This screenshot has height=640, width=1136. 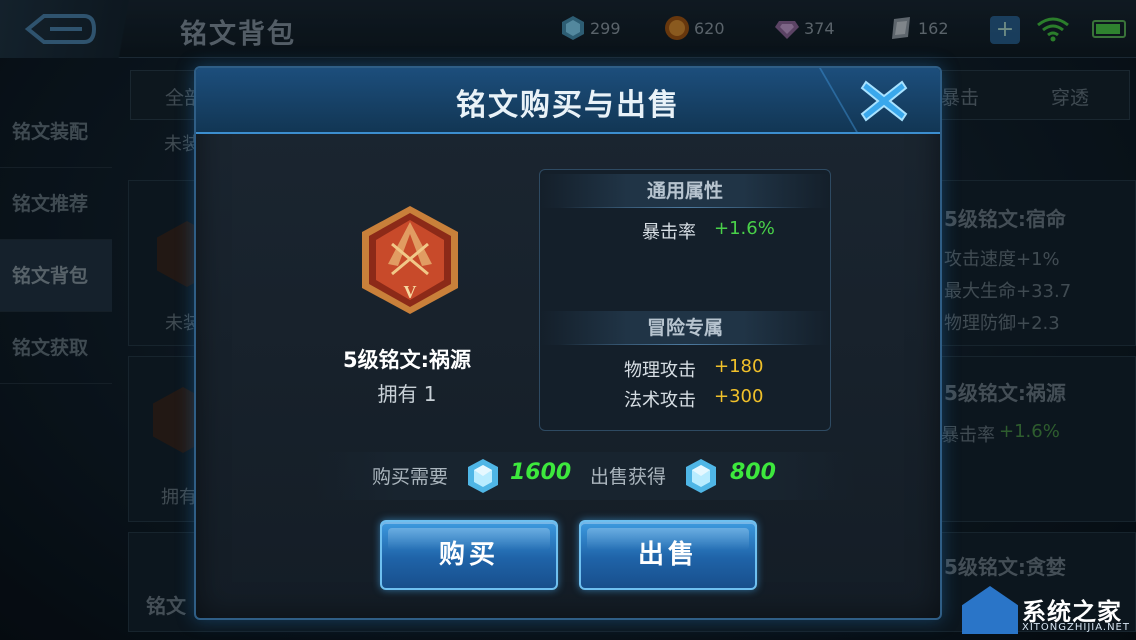 What do you see at coordinates (990, 610) in the screenshot?
I see `house-logo-icon` at bounding box center [990, 610].